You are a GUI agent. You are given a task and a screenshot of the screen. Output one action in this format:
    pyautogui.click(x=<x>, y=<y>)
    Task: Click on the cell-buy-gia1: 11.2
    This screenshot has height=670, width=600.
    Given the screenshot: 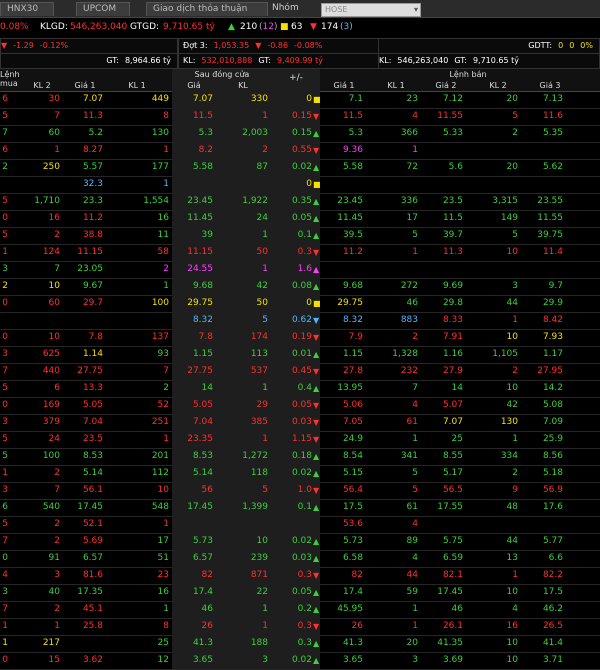 What is the action you would take?
    pyautogui.click(x=92, y=218)
    